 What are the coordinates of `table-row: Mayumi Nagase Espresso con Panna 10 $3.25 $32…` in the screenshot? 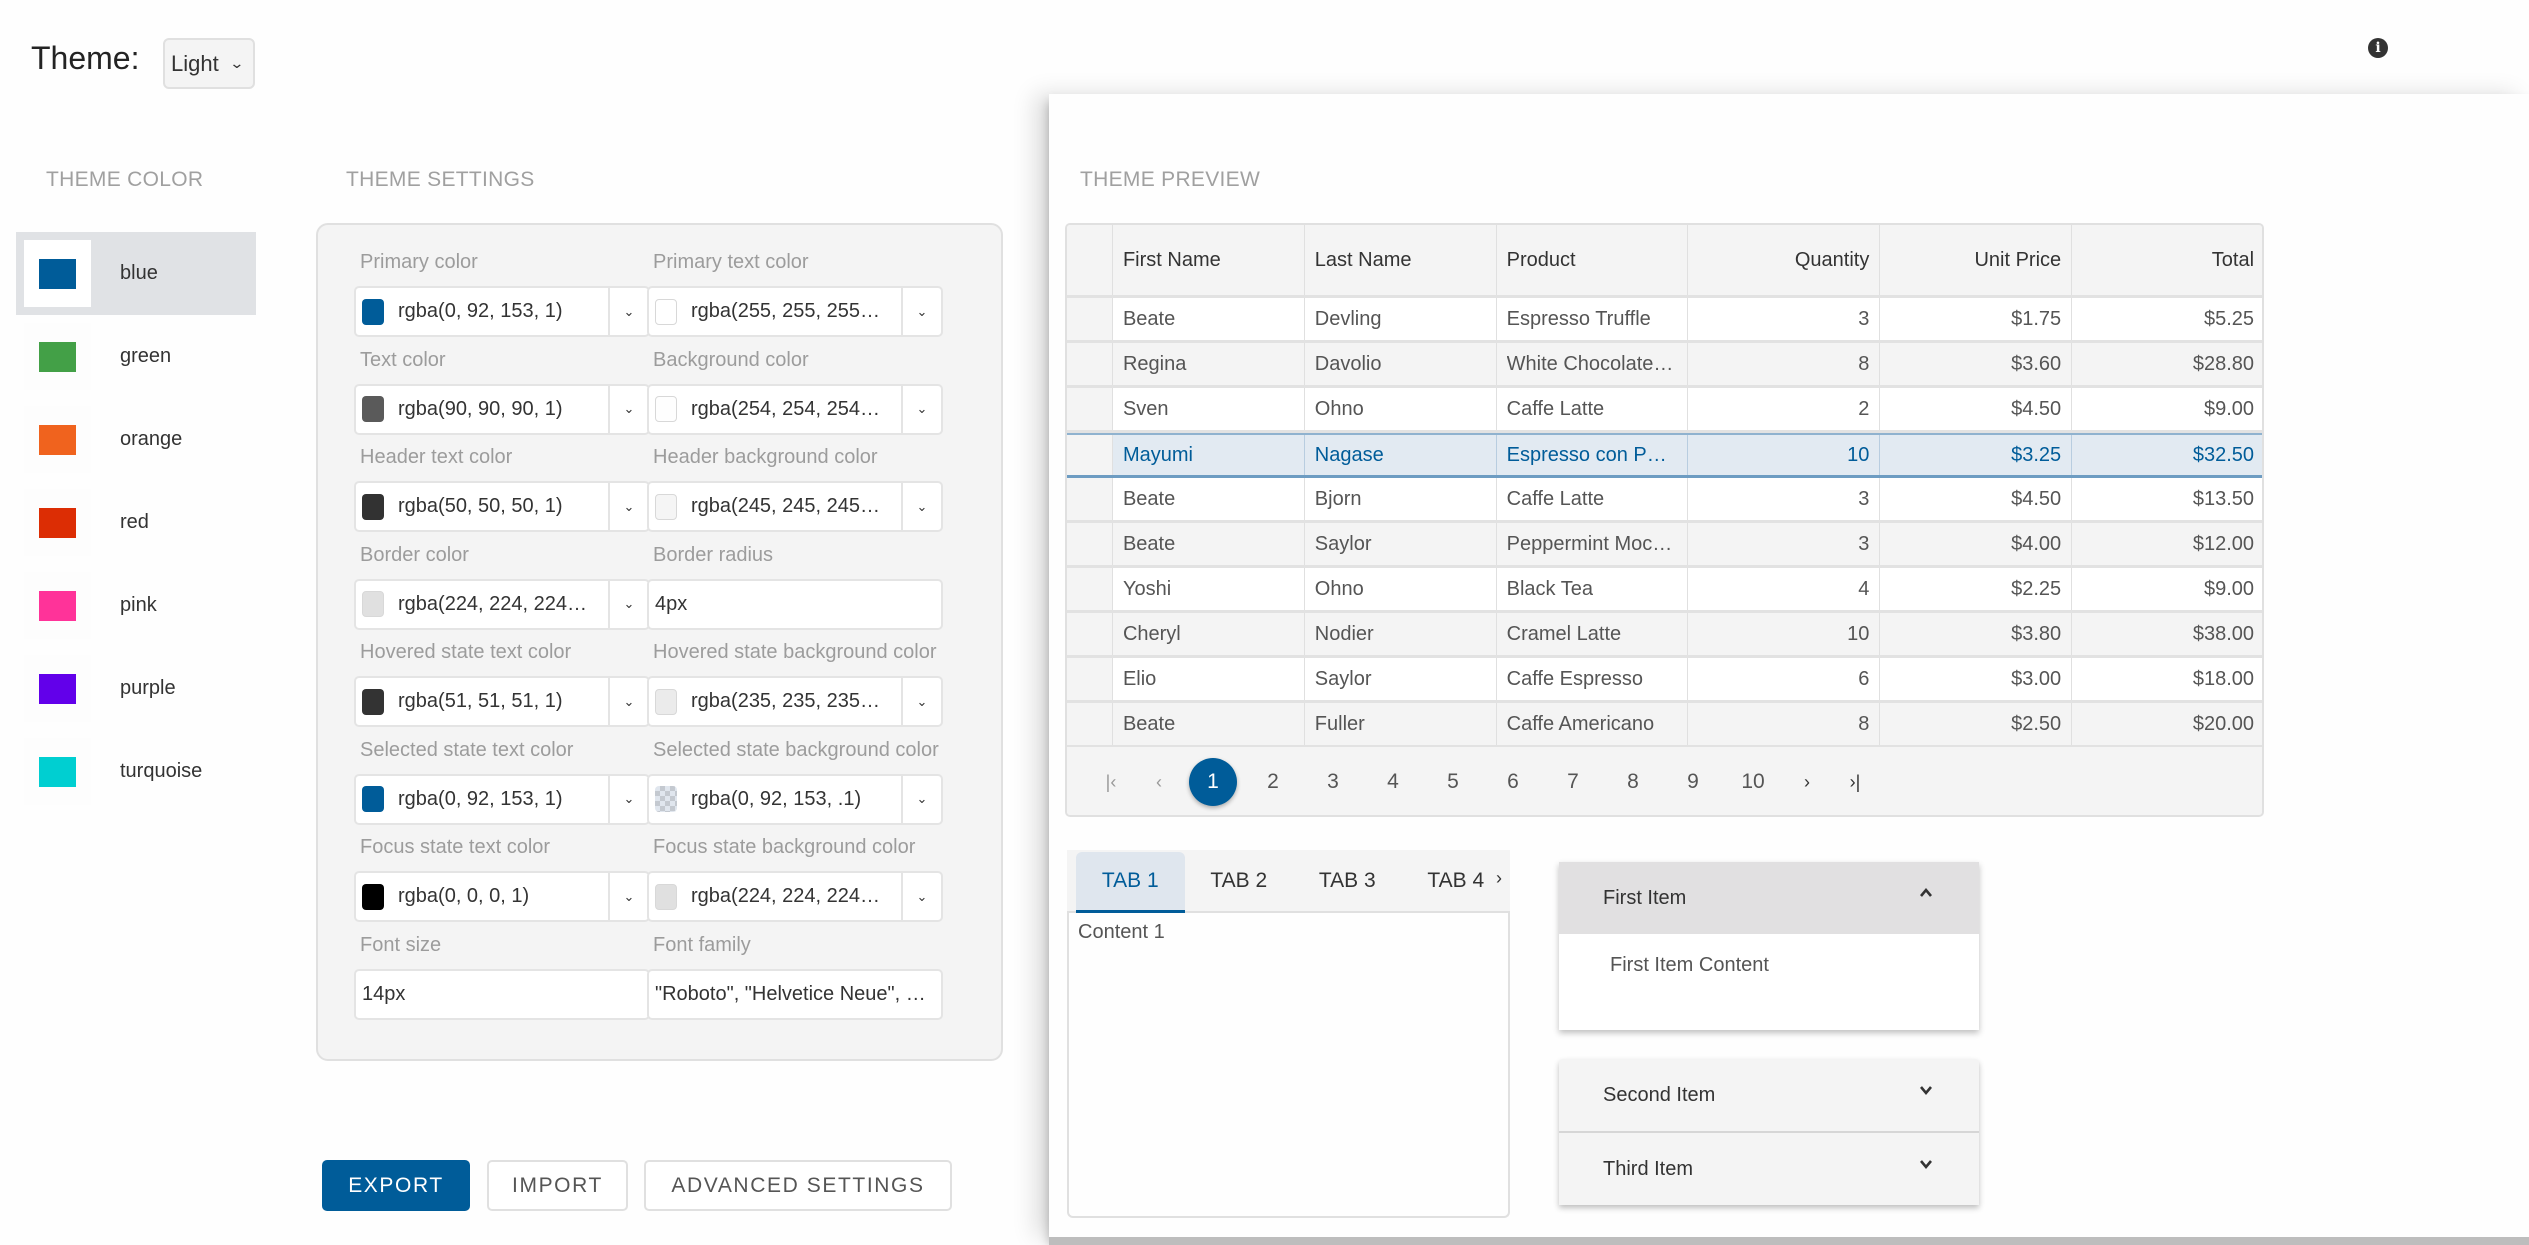 It's located at (1664, 455).